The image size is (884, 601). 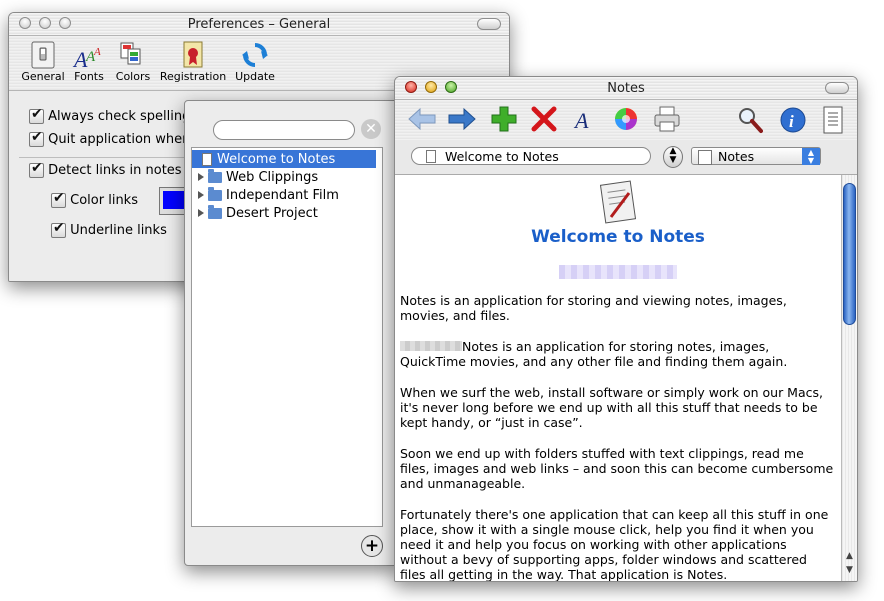 What do you see at coordinates (58, 199) in the screenshot?
I see `color-links-checkbox` at bounding box center [58, 199].